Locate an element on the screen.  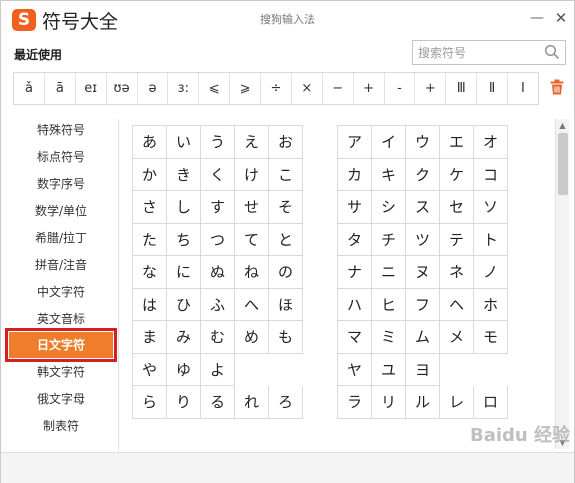
katakana-cell: ウ is located at coordinates (423, 142).